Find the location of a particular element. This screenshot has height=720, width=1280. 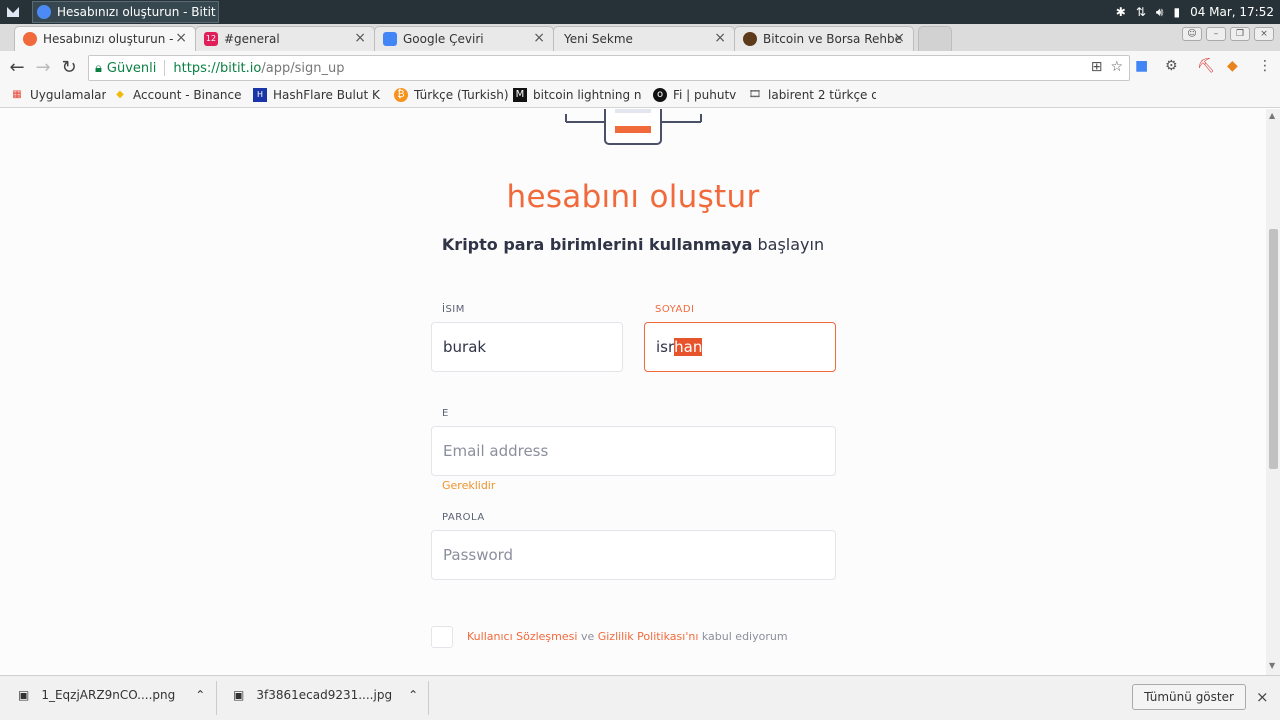

bookmark-label: labirent 2 türkçe du is located at coordinates (822, 95).